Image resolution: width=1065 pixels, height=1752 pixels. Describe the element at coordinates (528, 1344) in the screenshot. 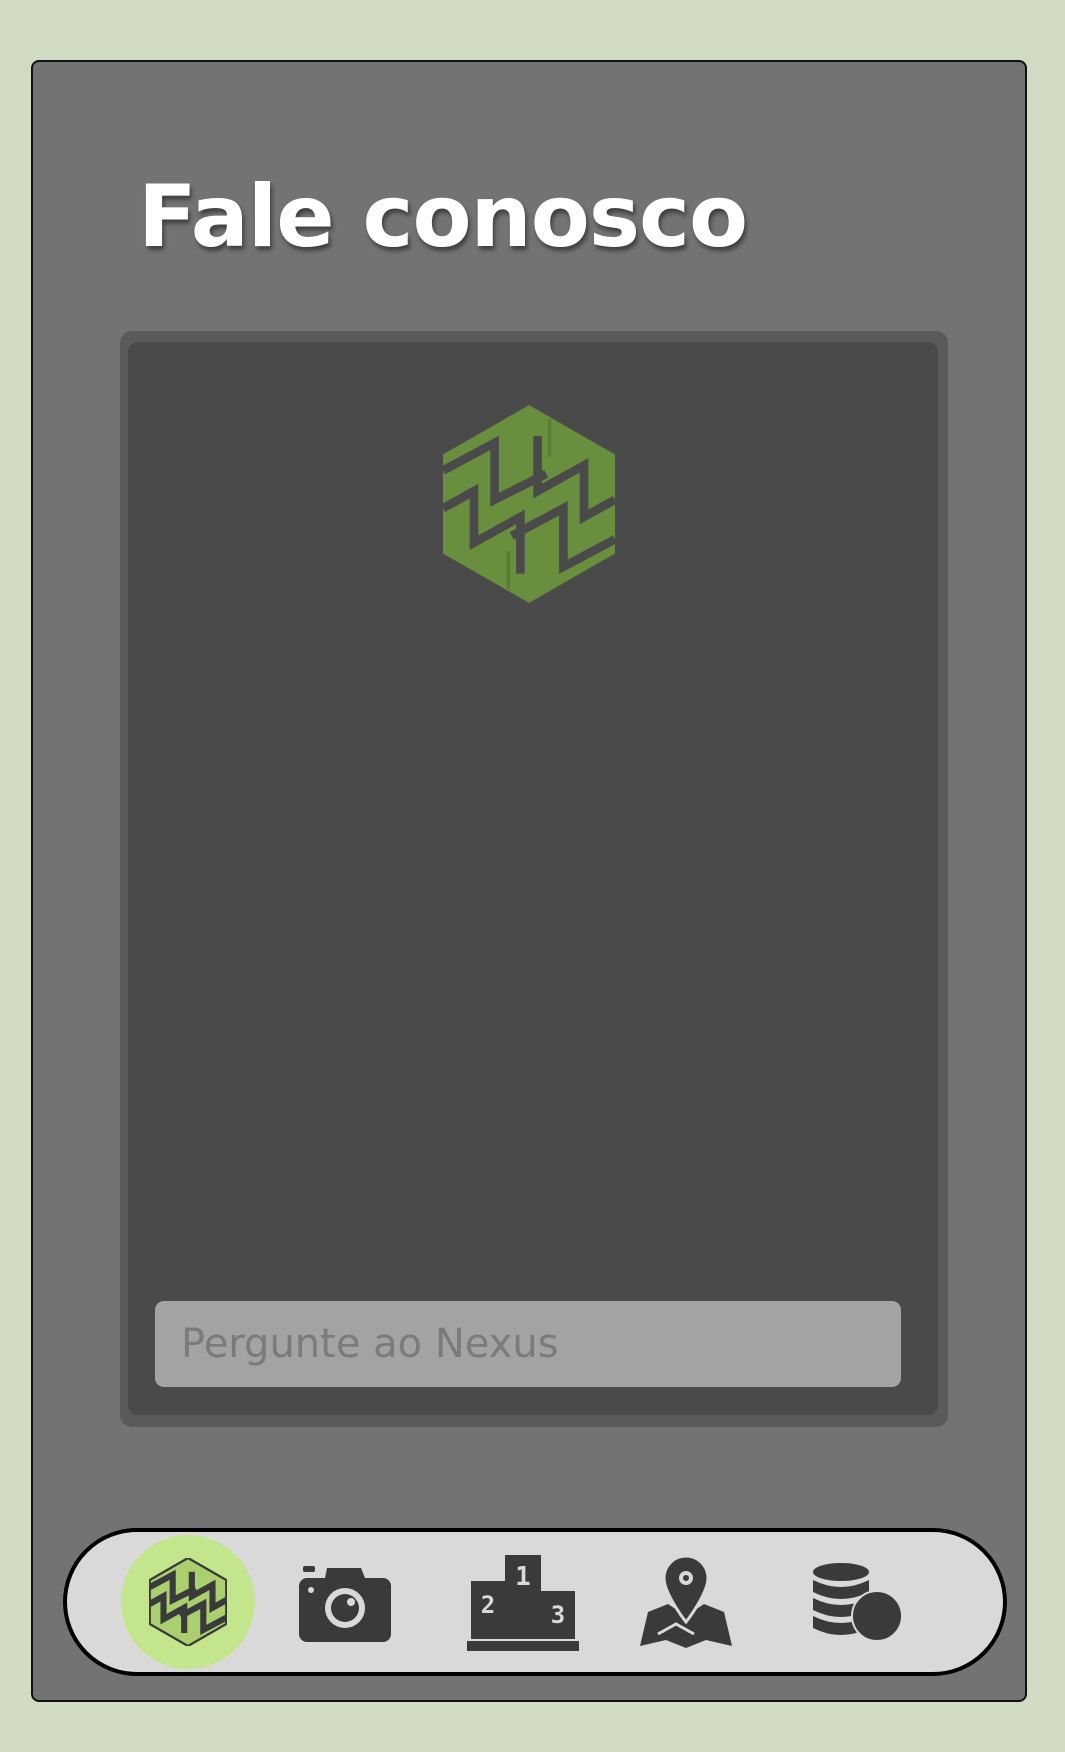

I see `ask-nexus-input` at that location.